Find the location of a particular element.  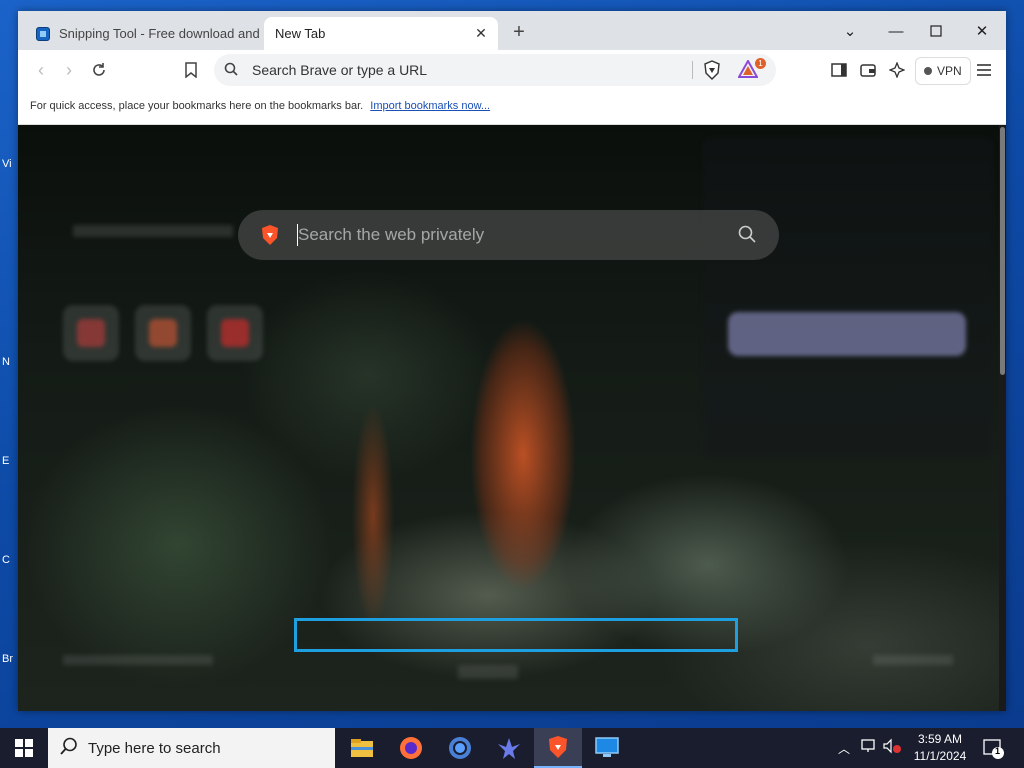

desktop-icon-label: Br is located at coordinates (7, 659).